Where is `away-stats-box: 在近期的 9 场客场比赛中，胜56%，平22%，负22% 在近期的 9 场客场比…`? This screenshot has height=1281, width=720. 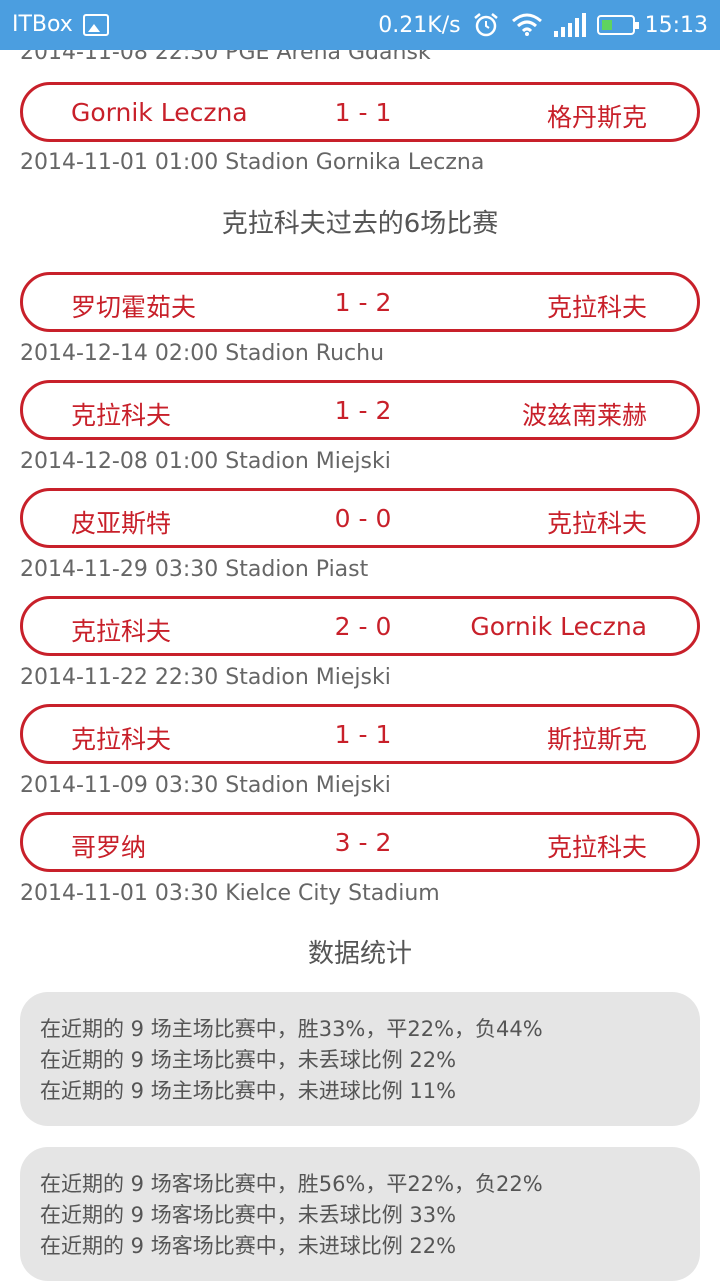
away-stats-box: 在近期的 9 场客场比赛中，胜56%，平22%，负22% 在近期的 9 场客场比… is located at coordinates (360, 1214).